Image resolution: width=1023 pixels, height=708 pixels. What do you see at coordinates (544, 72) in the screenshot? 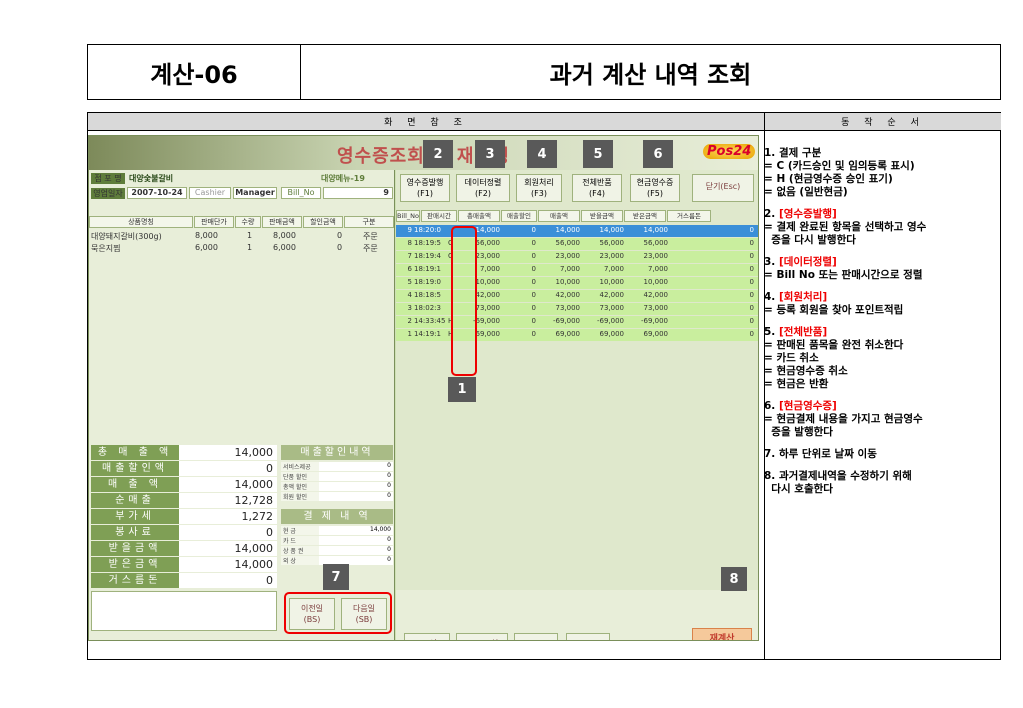
I see `document-header: 계산-06 과거 계산 내역 조회` at bounding box center [544, 72].